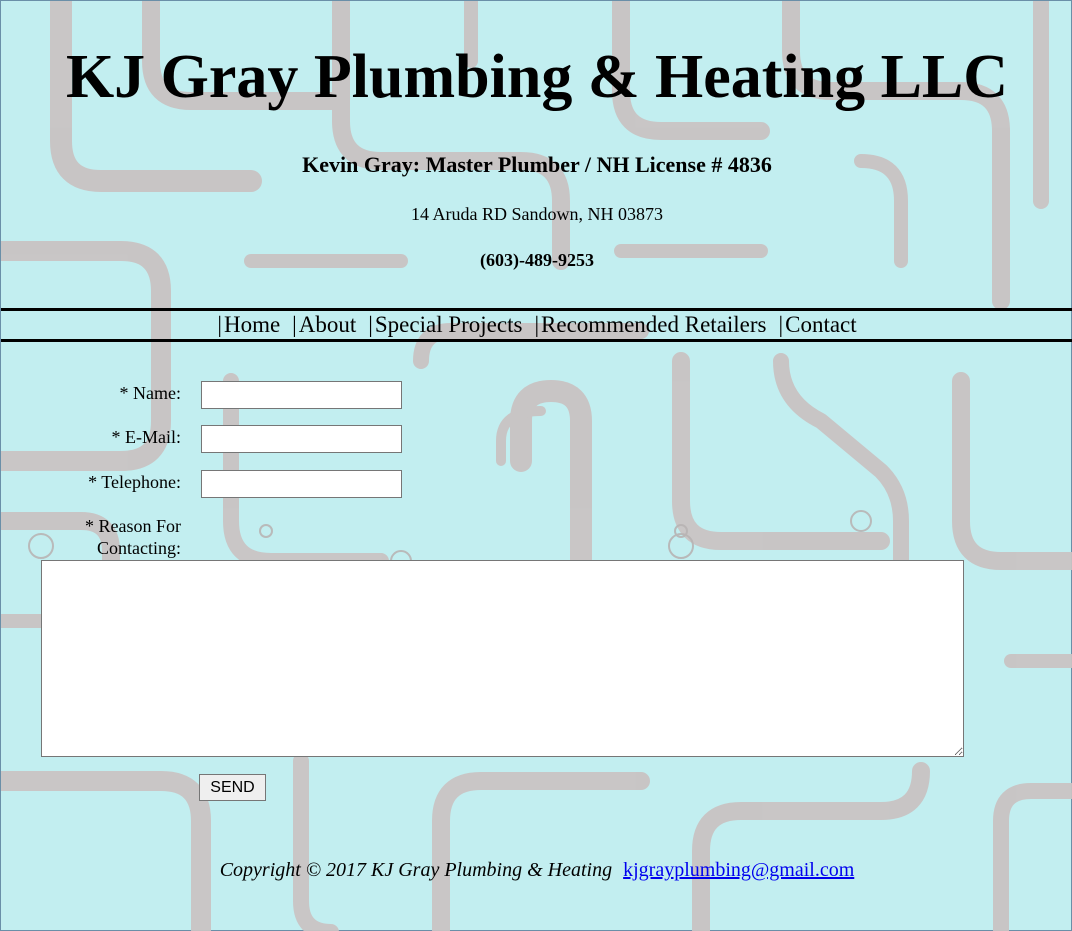 Image resolution: width=1072 pixels, height=931 pixels. What do you see at coordinates (134, 482) in the screenshot?
I see `telephone-label: * Telephone:` at bounding box center [134, 482].